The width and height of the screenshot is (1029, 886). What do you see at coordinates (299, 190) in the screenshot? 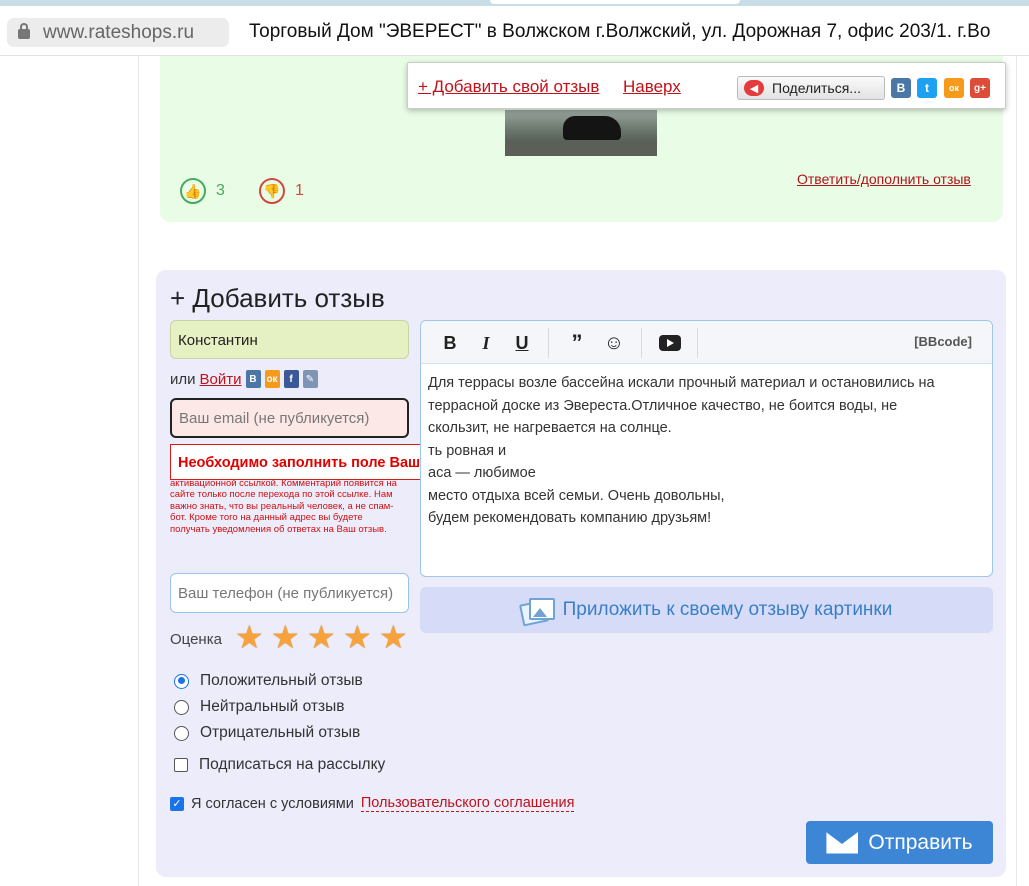
I see `dislike-count: 1` at bounding box center [299, 190].